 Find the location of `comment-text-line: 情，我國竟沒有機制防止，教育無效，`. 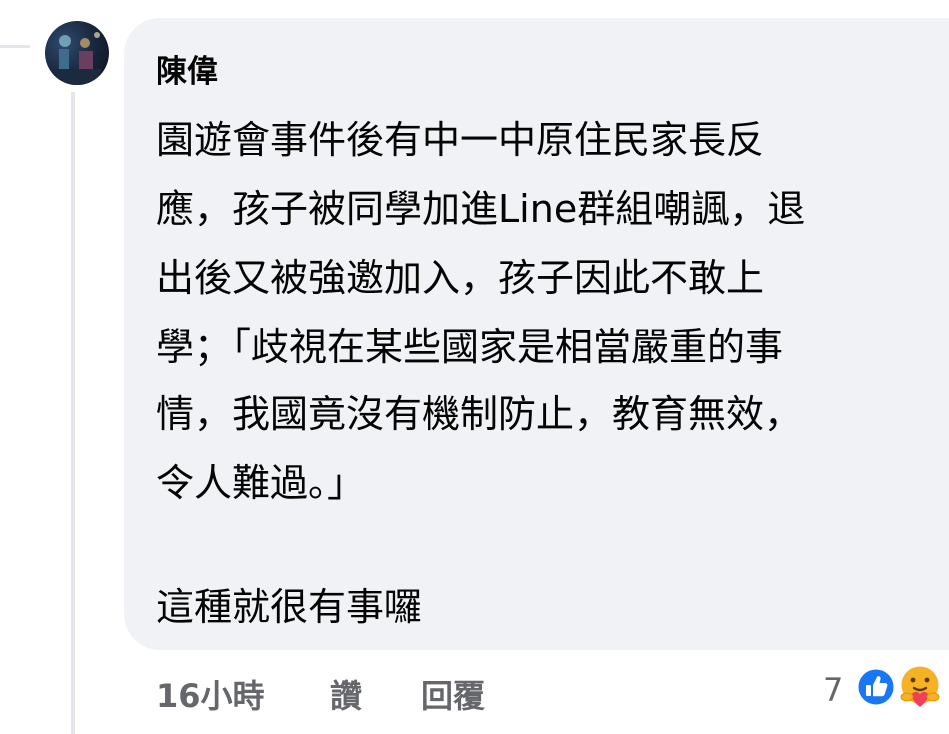

comment-text-line: 情，我國竟沒有機制防止，教育無效， is located at coordinates (479, 414).